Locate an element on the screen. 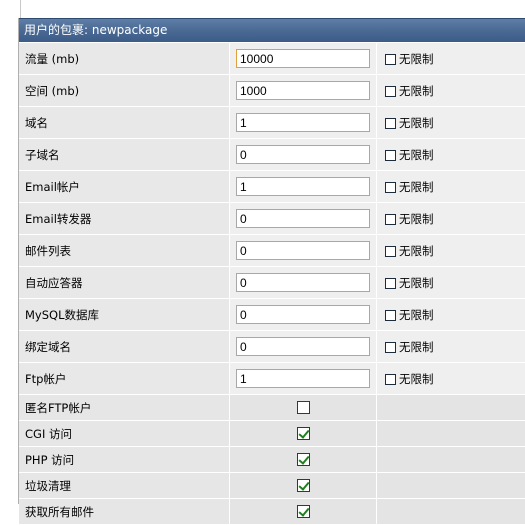  table-row: Email转发器 无限制 is located at coordinates (272, 219).